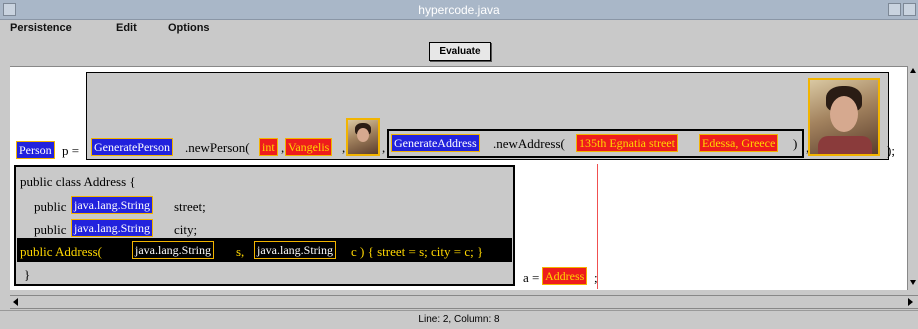 The image size is (918, 329). Describe the element at coordinates (417, 251) in the screenshot. I see `ctor-param-c-body: c ) { street = s; city = c; }` at that location.